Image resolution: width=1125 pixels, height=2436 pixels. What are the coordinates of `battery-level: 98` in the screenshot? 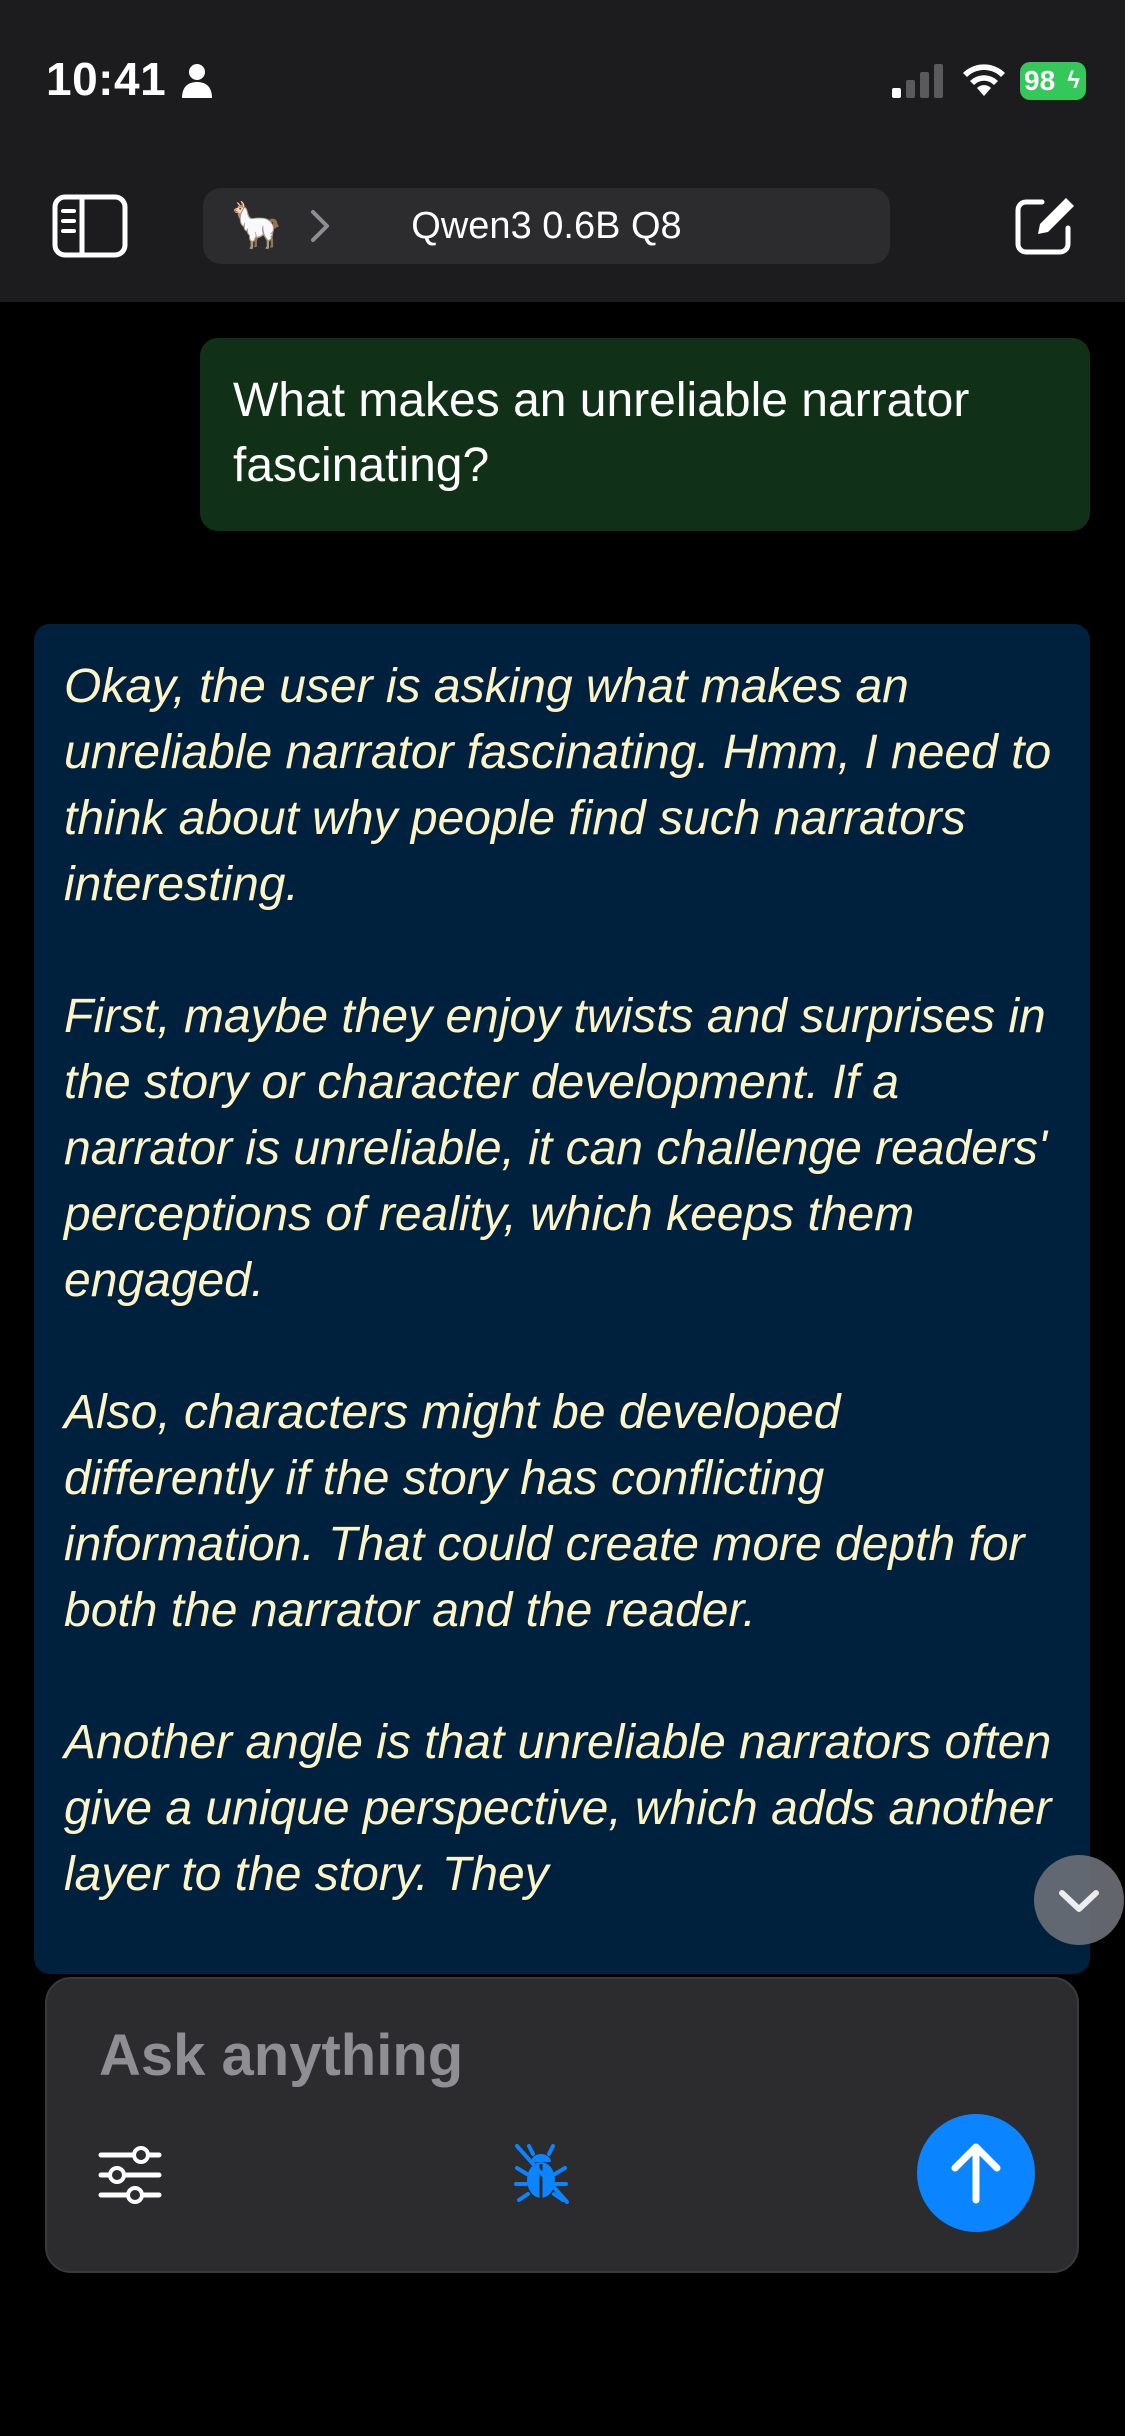 It's located at (1040, 80).